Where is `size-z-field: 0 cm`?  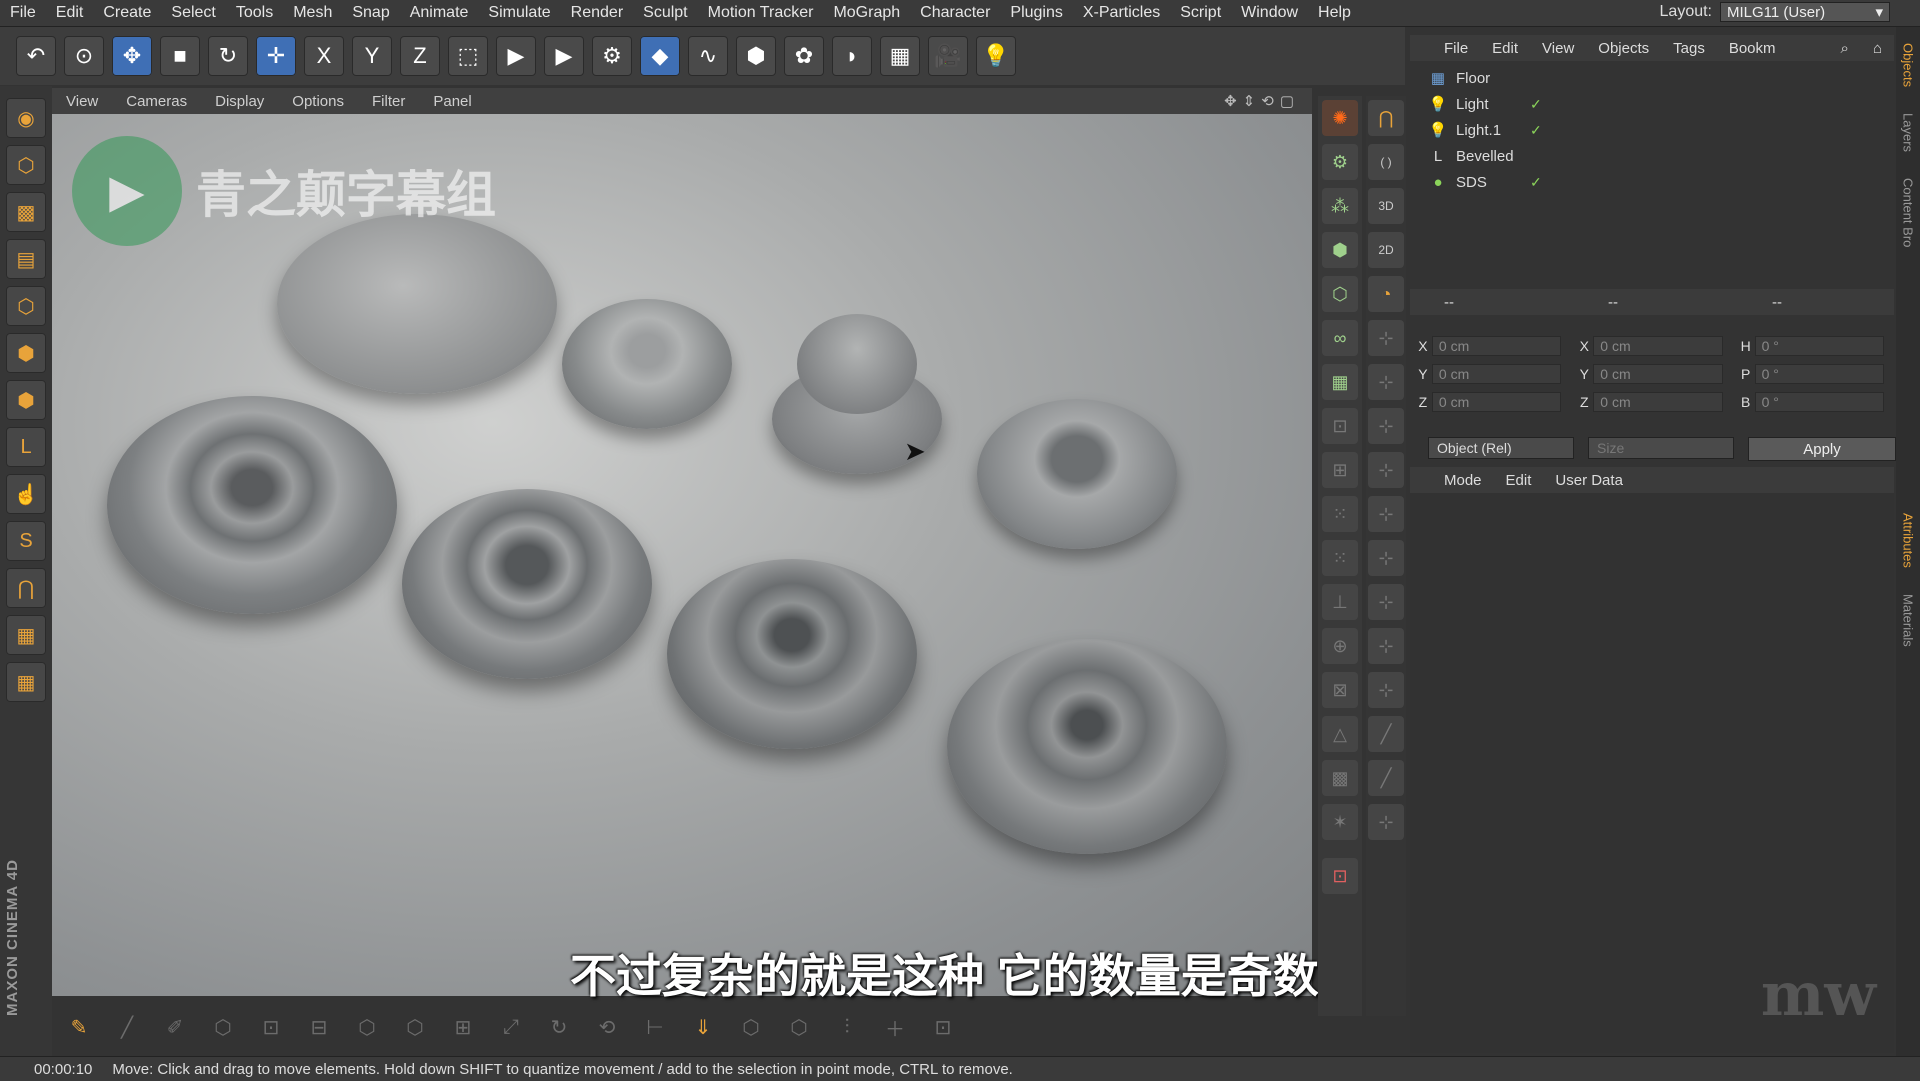
size-z-field: 0 cm is located at coordinates (1658, 402).